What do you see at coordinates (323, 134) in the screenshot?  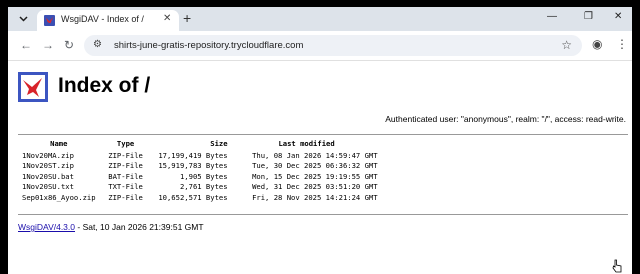 I see `top-divider` at bounding box center [323, 134].